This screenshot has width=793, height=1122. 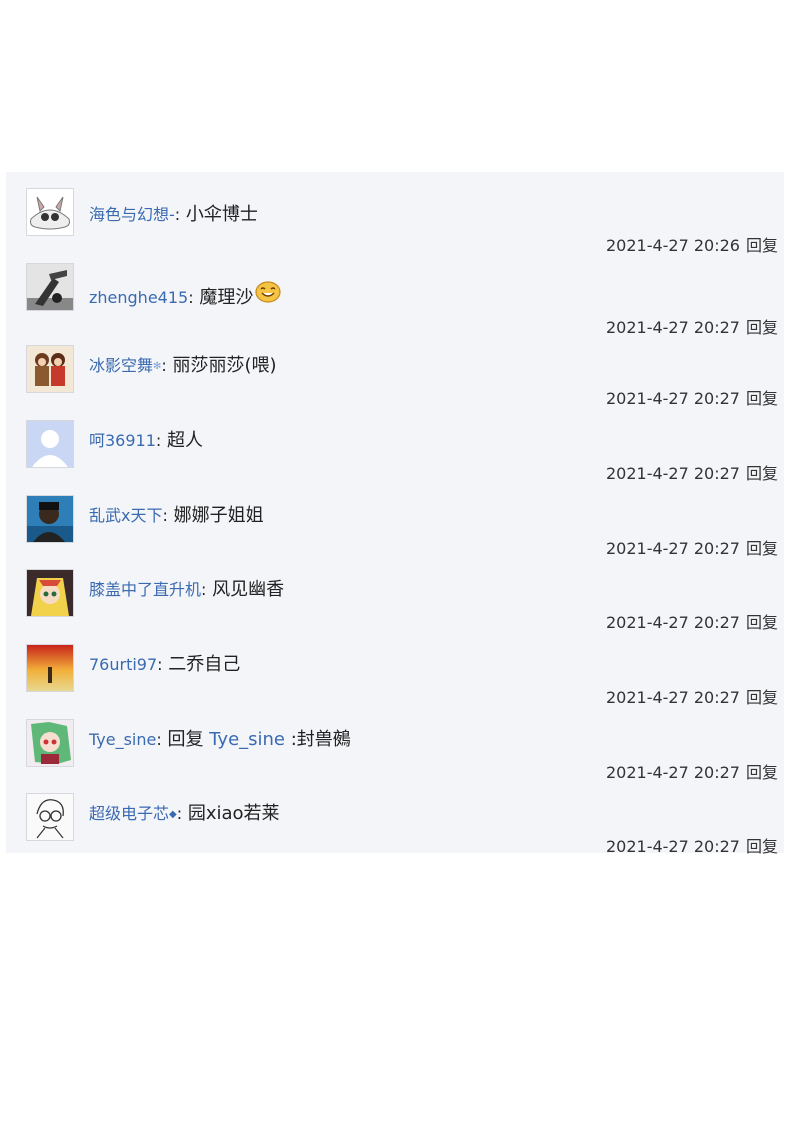 What do you see at coordinates (395, 679) in the screenshot?
I see `comment-item: 76urti97: 二乔自己 2021-4-27 20:27 回复` at bounding box center [395, 679].